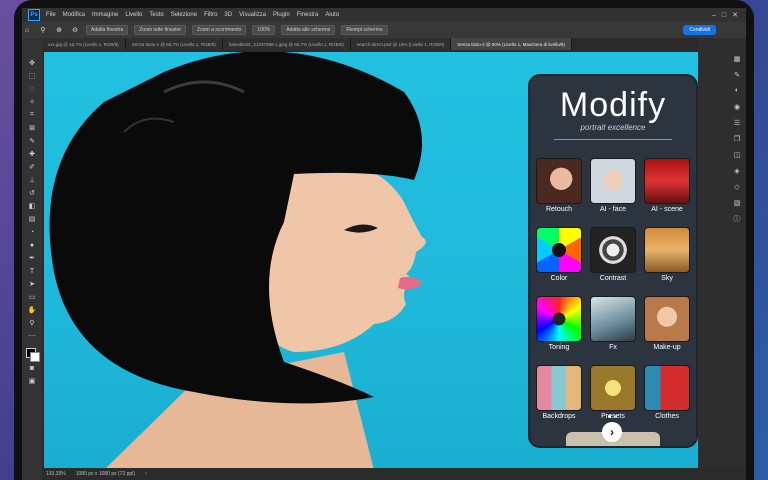 The width and height of the screenshot is (768, 480). I want to click on layers-panel-icon: ◫, so click(737, 154).